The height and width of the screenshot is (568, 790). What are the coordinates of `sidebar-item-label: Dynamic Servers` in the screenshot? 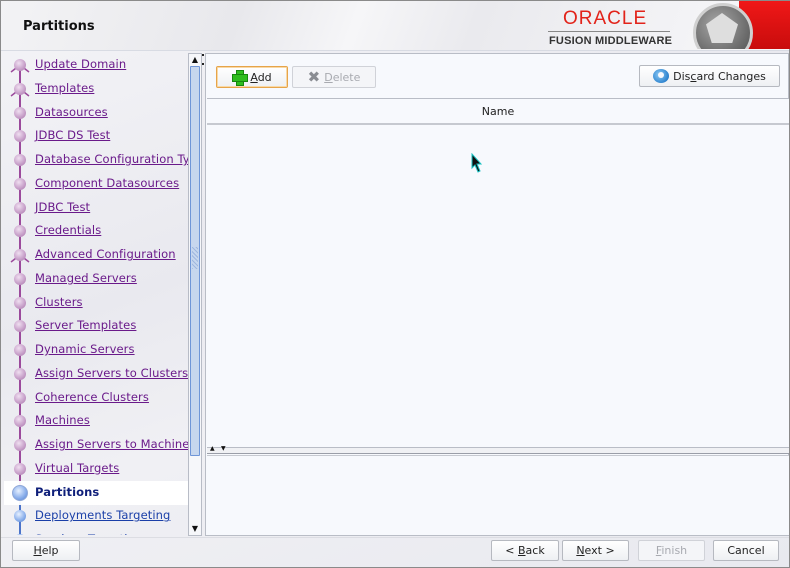 It's located at (85, 349).